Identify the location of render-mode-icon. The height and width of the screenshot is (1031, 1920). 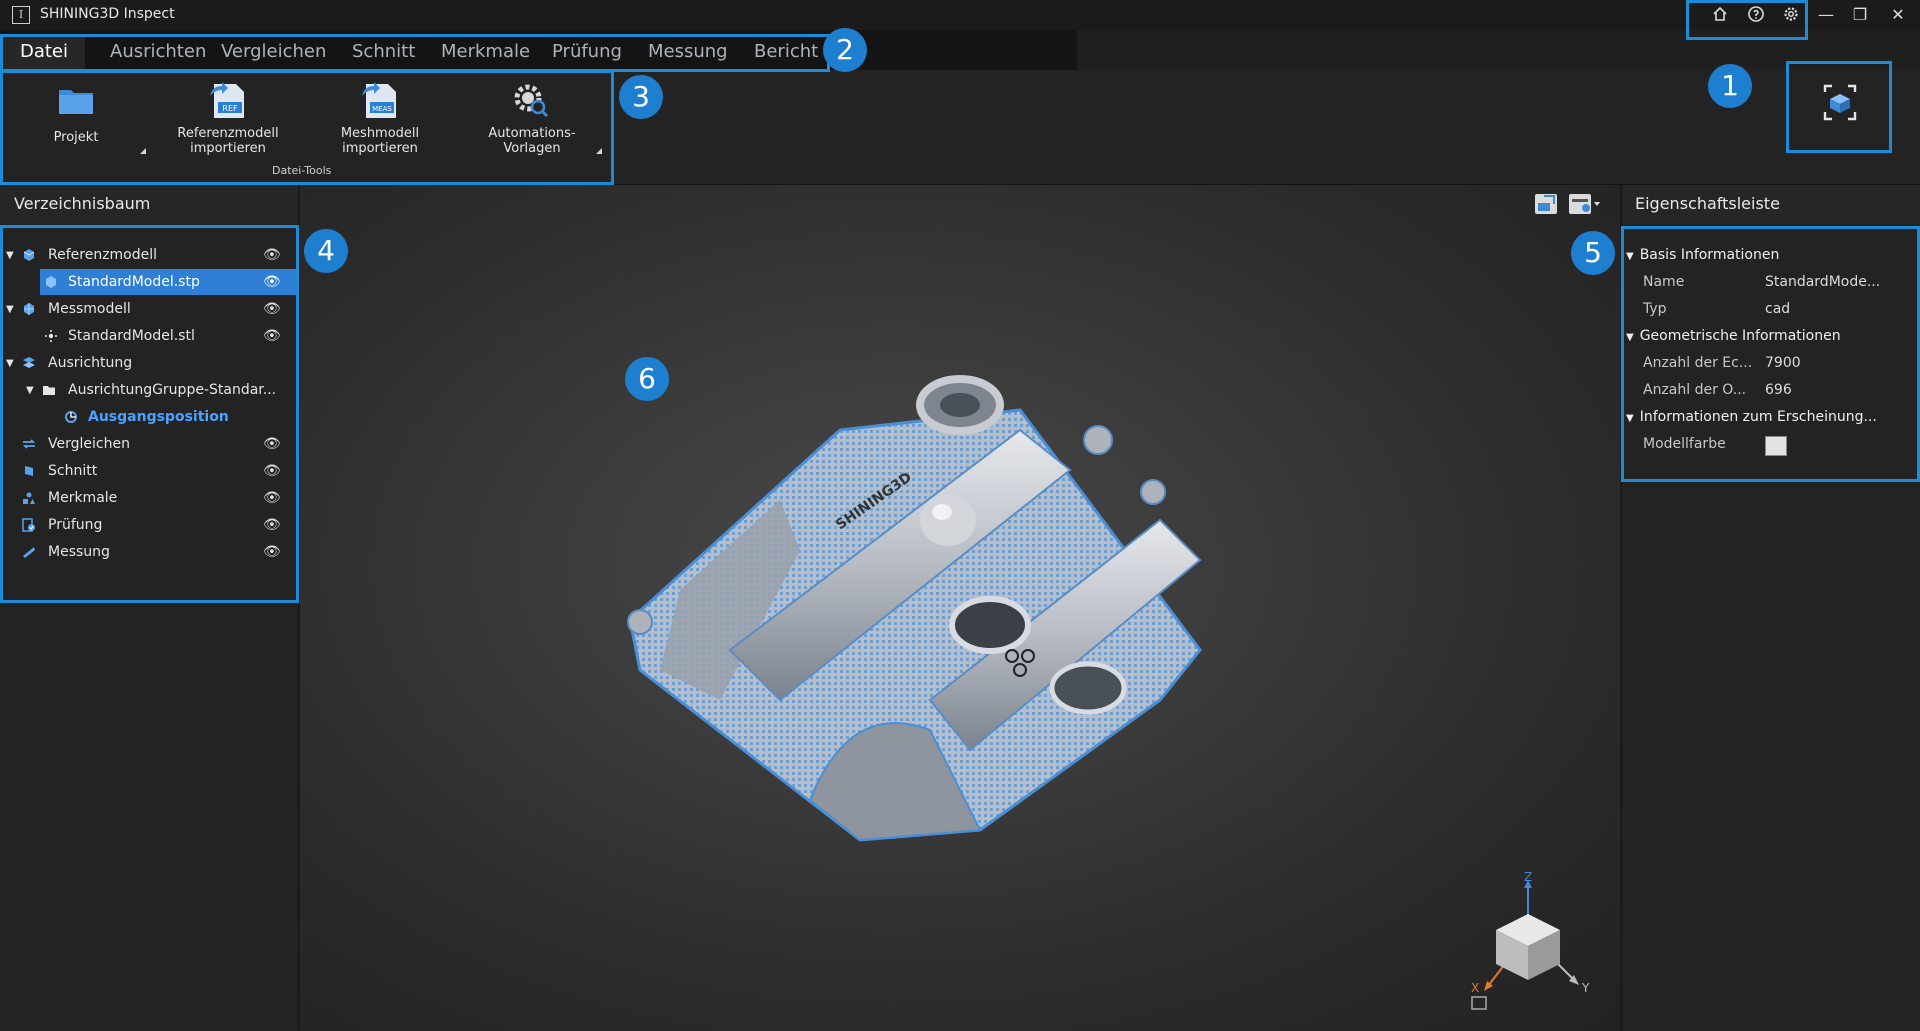
(1546, 204).